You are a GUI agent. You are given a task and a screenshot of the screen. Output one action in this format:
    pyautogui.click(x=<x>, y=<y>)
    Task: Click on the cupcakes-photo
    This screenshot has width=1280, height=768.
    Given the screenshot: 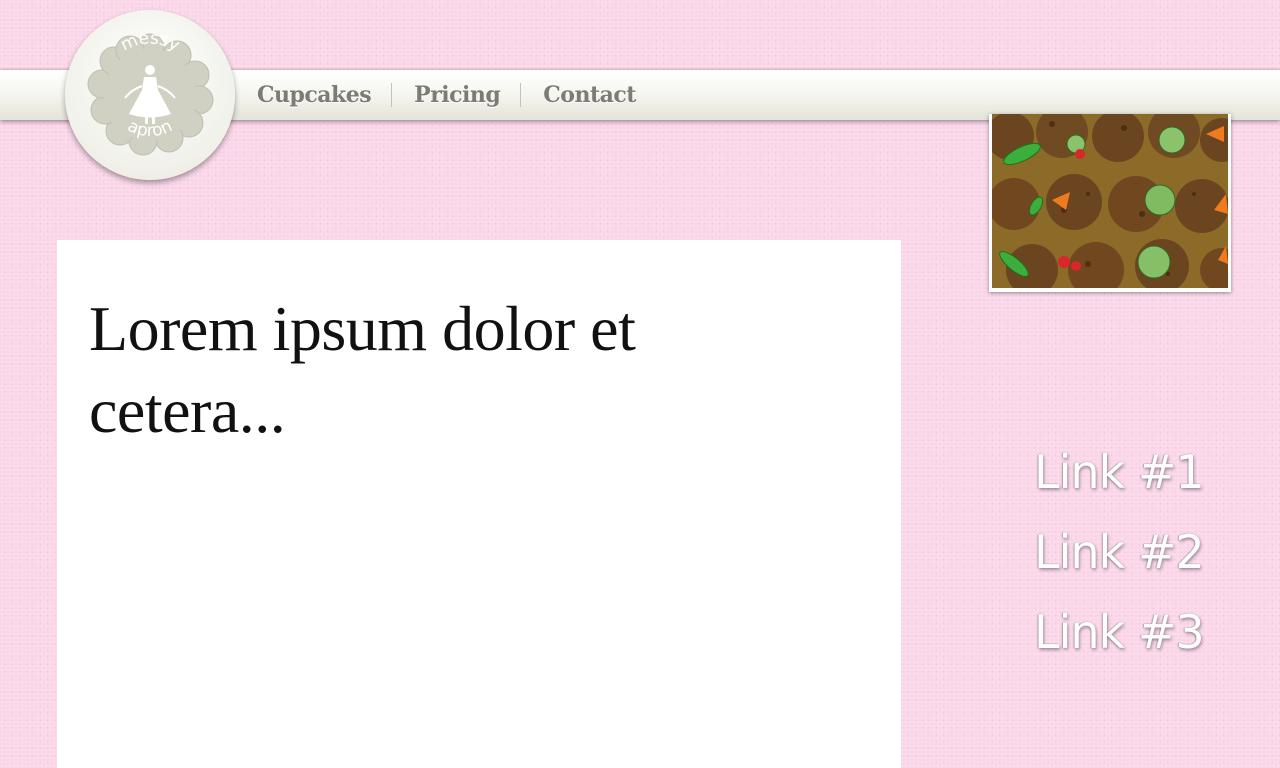 What is the action you would take?
    pyautogui.click(x=1110, y=203)
    